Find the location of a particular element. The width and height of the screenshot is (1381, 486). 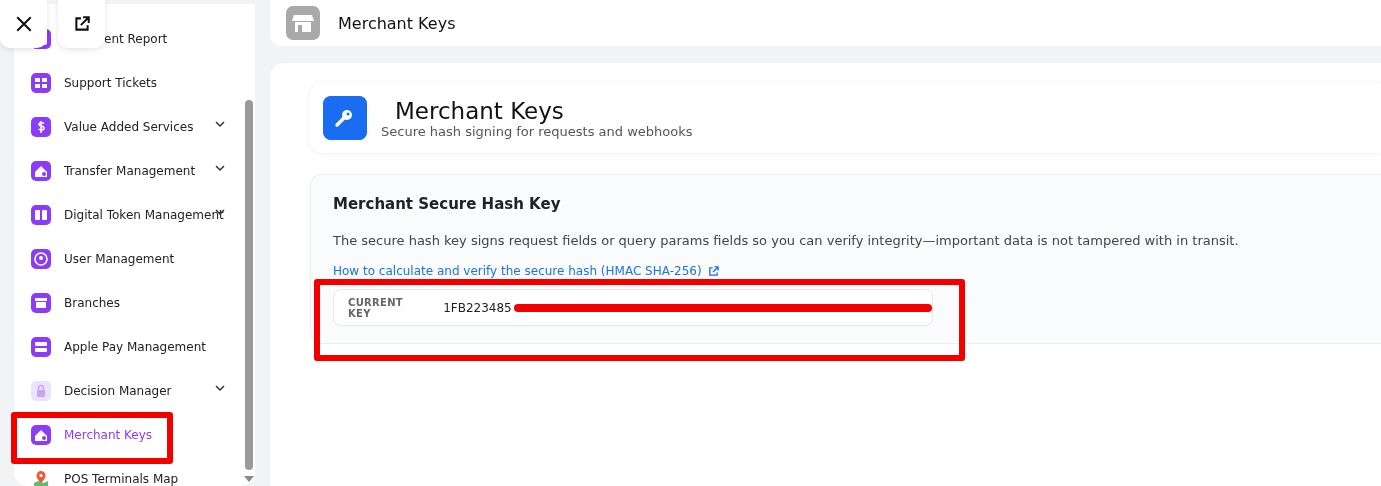

close-button is located at coordinates (23, 24).